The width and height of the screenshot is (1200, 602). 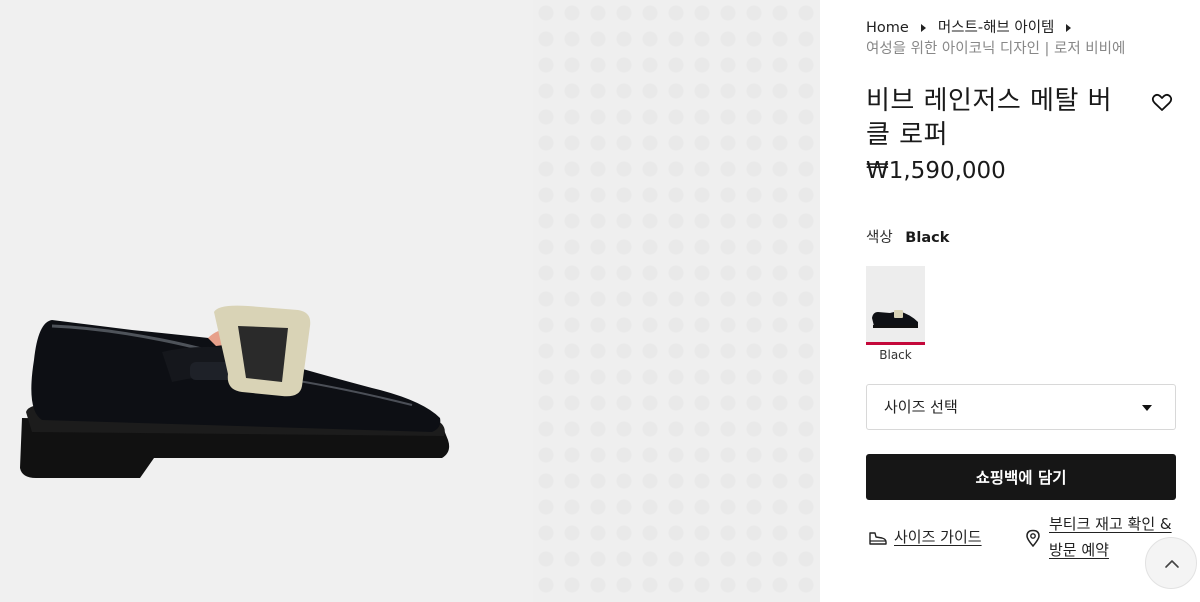 I want to click on swatch-thumbnail, so click(x=895, y=304).